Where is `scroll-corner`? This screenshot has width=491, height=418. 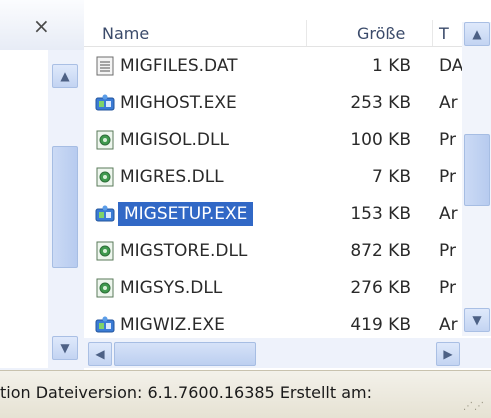 scroll-corner is located at coordinates (478, 353).